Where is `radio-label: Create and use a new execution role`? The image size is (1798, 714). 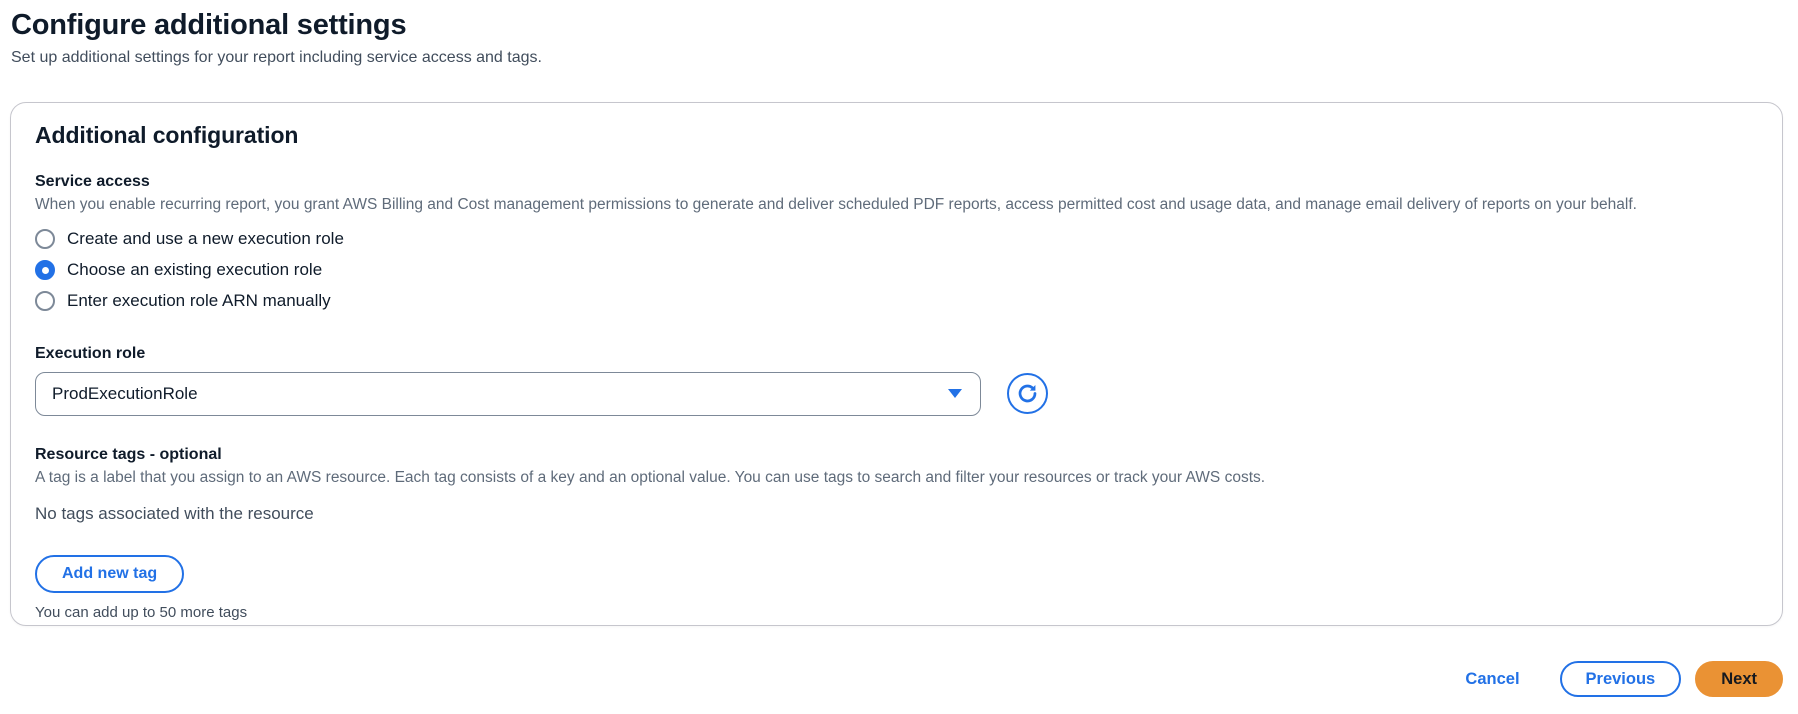 radio-label: Create and use a new execution role is located at coordinates (205, 239).